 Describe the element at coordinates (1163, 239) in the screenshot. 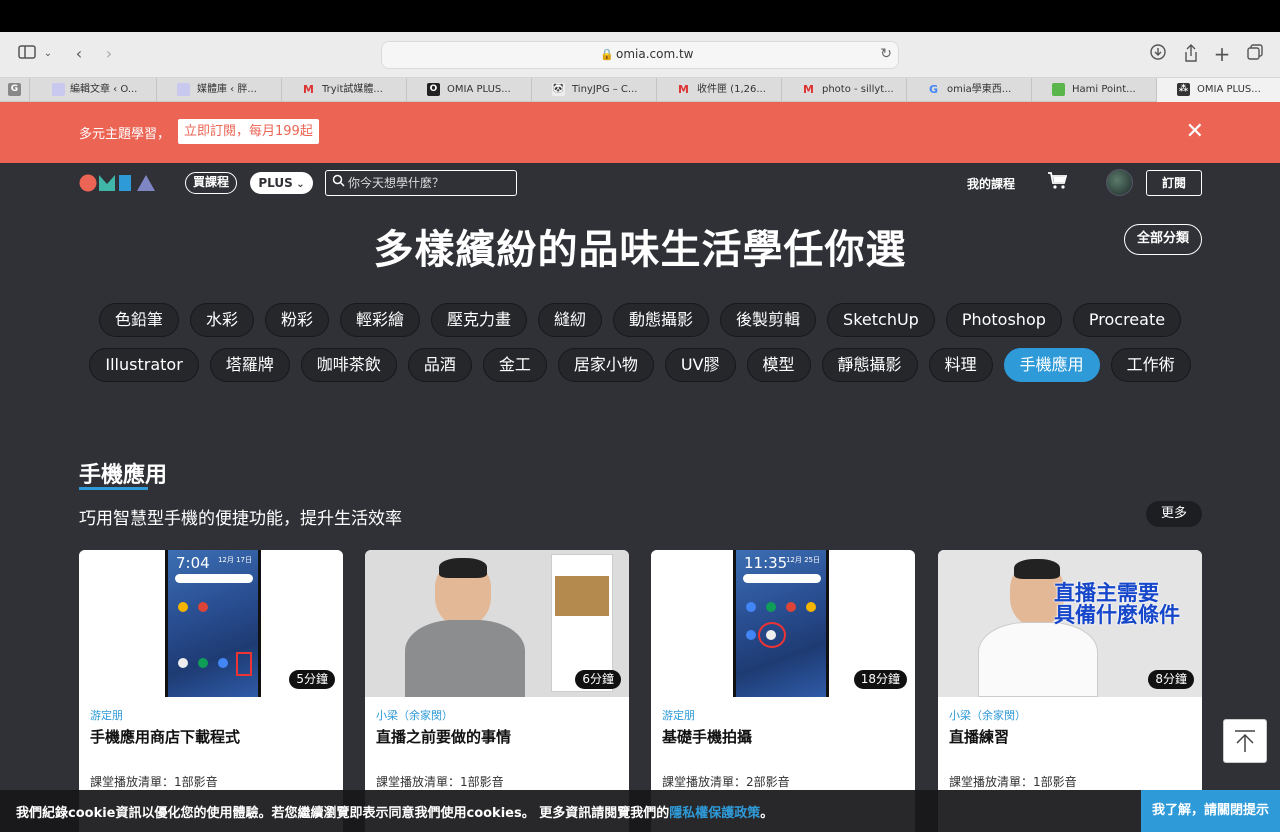

I see `all-categories-button: 全部分類` at that location.